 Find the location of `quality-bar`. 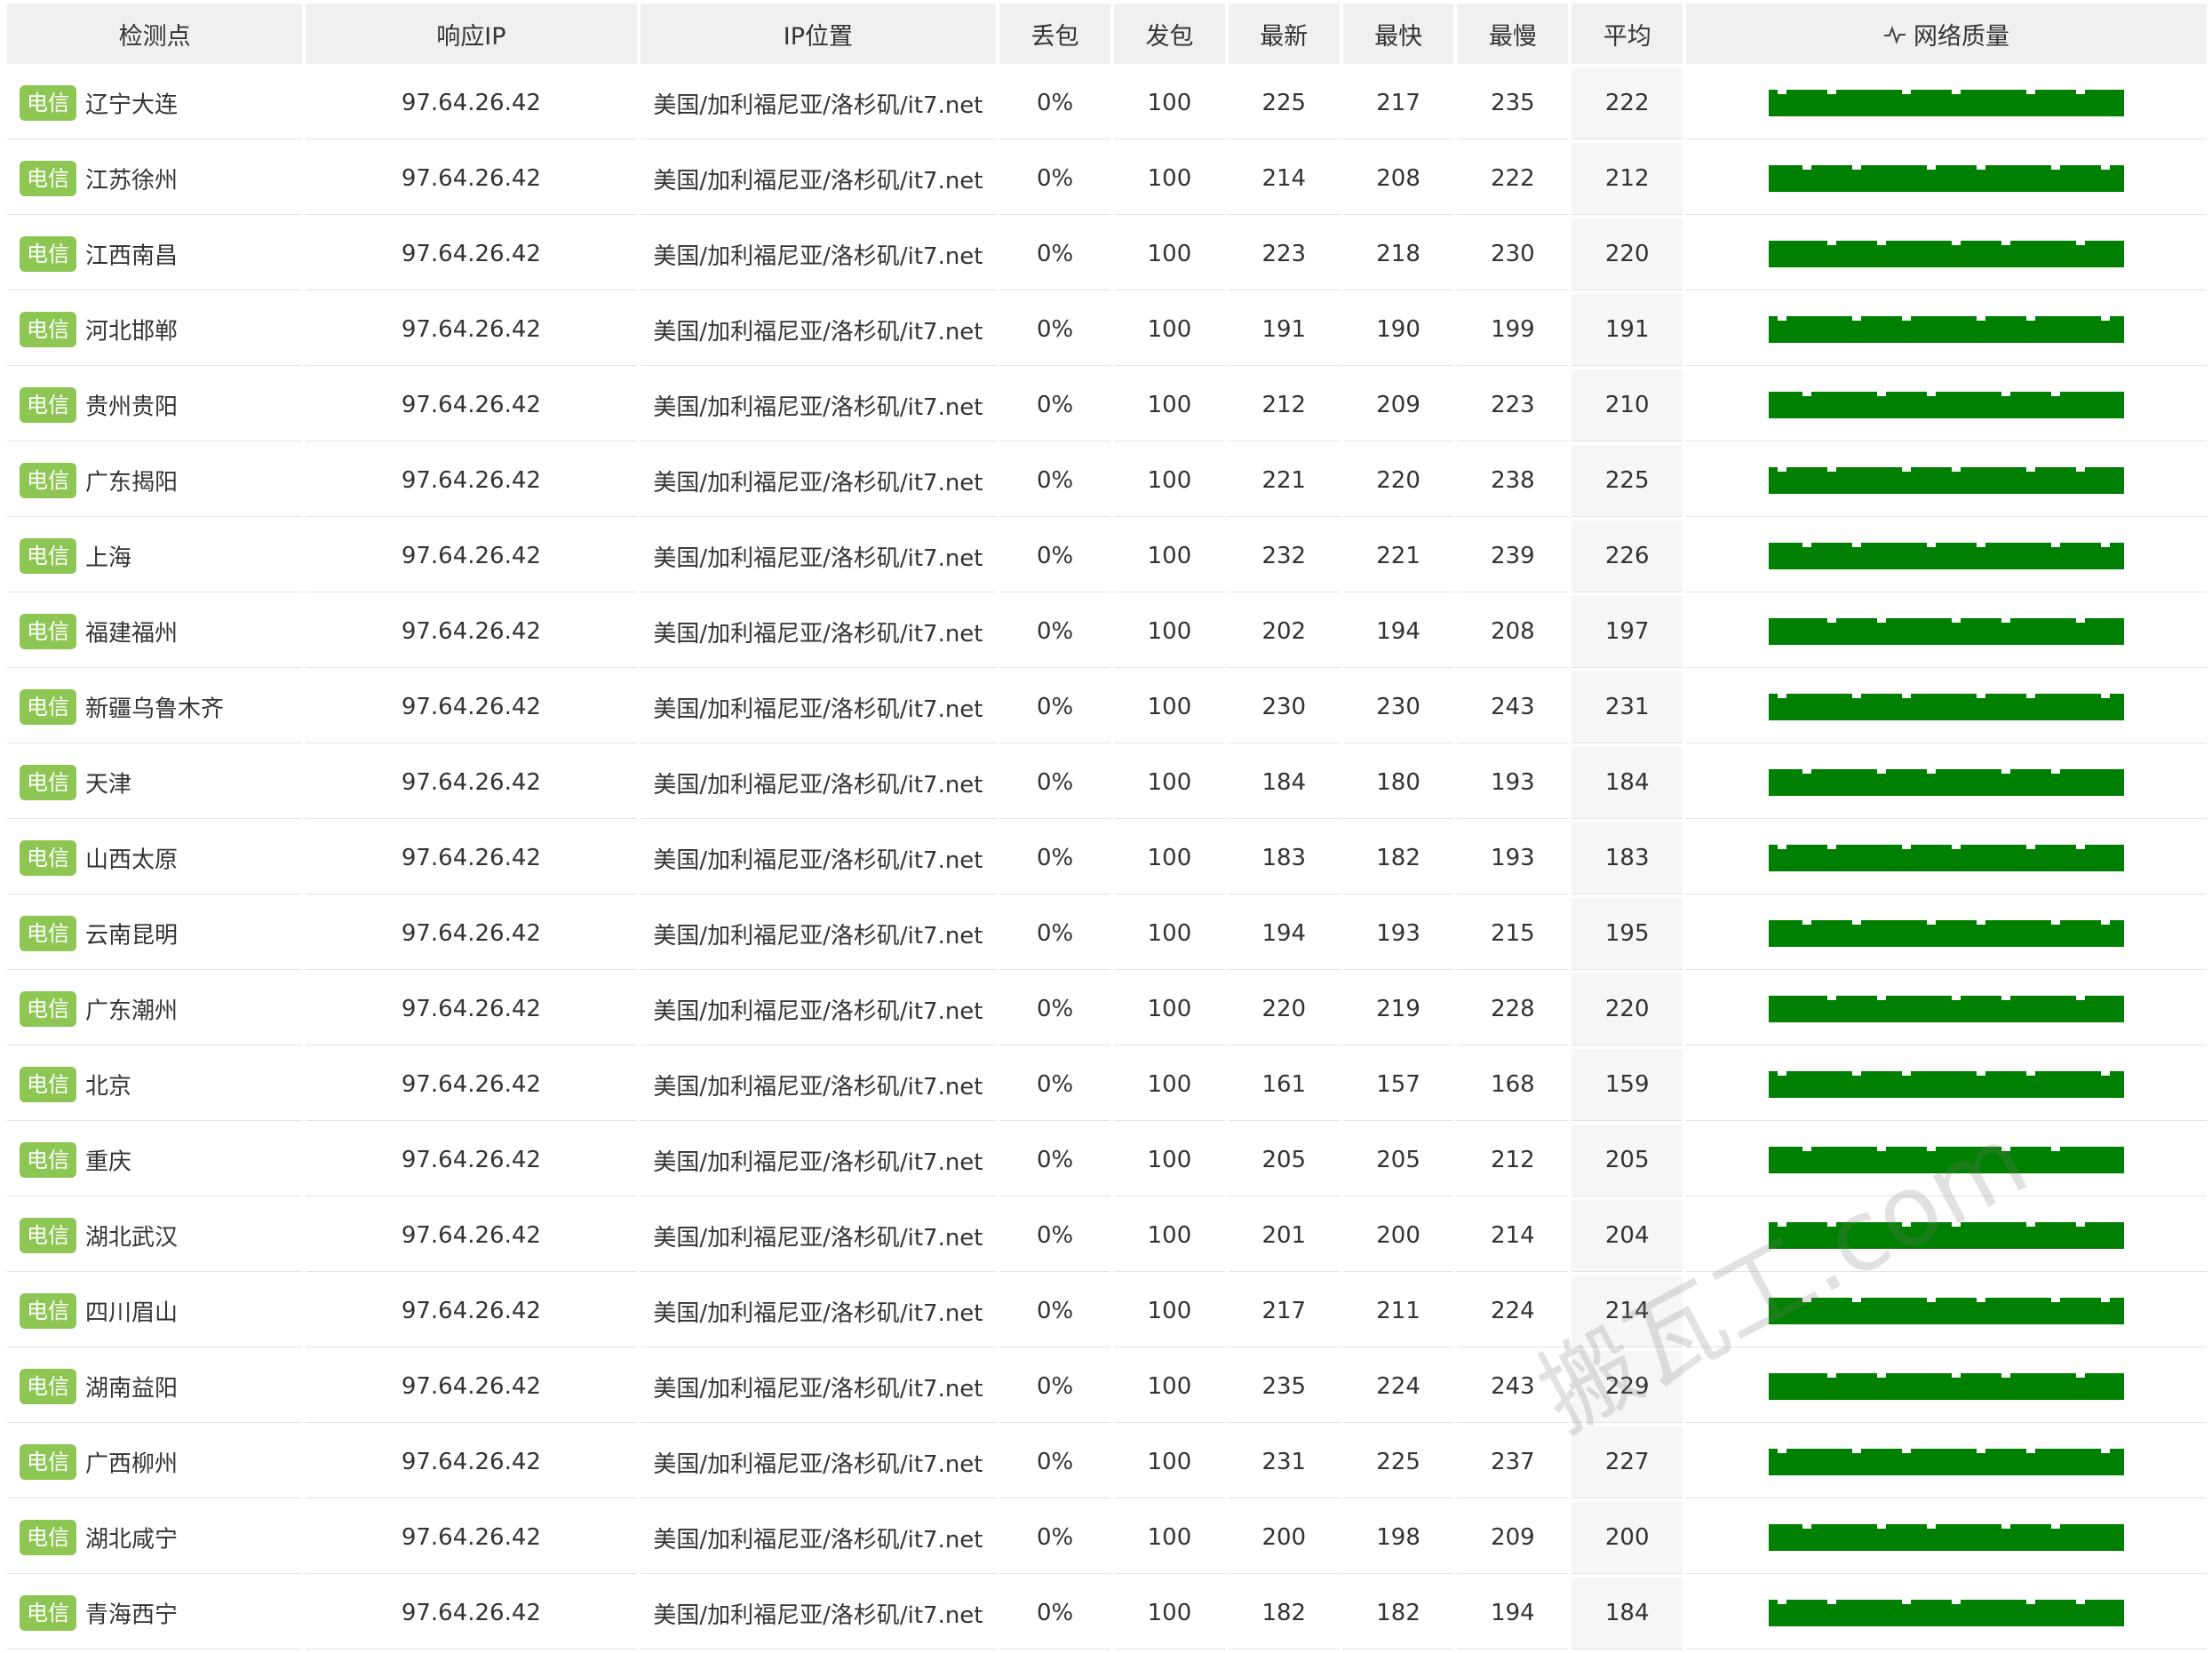

quality-bar is located at coordinates (1947, 330).